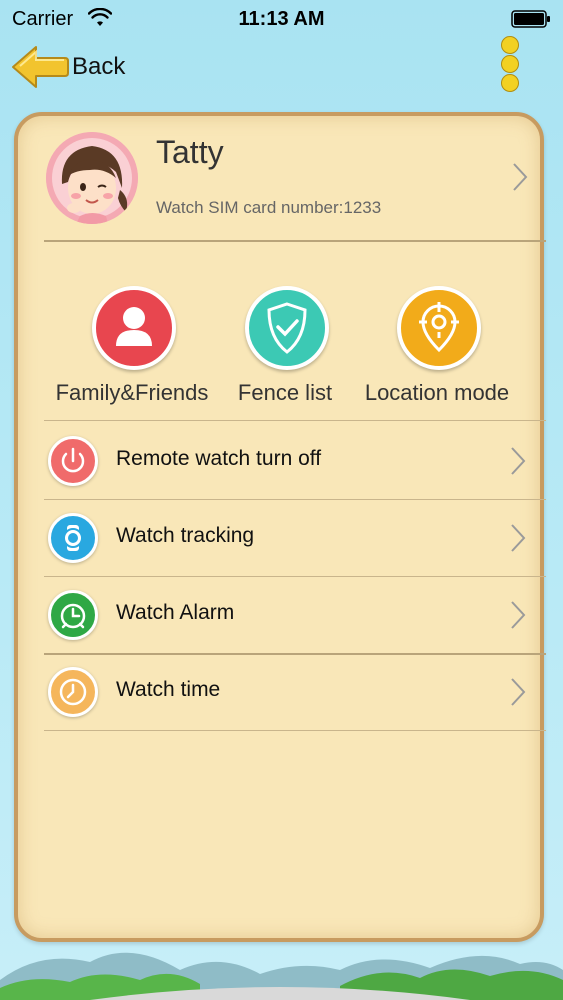  What do you see at coordinates (294, 537) in the screenshot?
I see `watch-tracking-row: Watch tracking` at bounding box center [294, 537].